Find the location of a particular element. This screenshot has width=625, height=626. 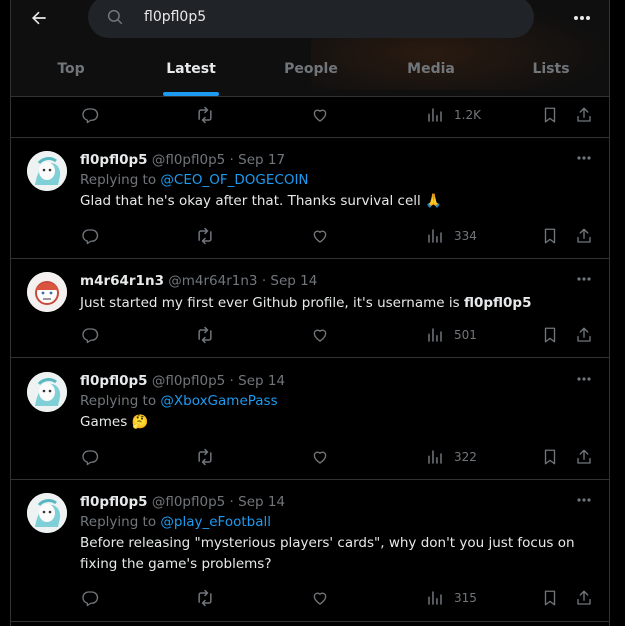

views-button: 1.2K is located at coordinates (453, 115).